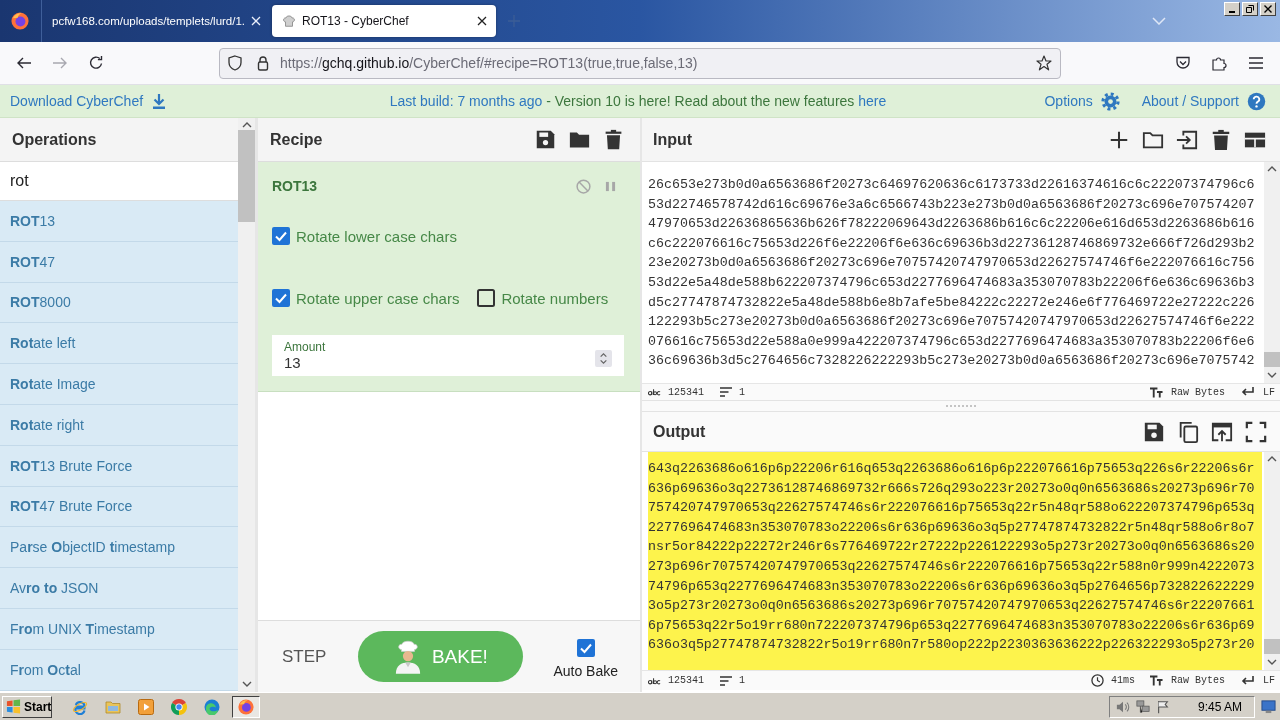 The image size is (1280, 720). Describe the element at coordinates (384, 21) in the screenshot. I see `browser-tab: ROT13 - CyberChef` at that location.